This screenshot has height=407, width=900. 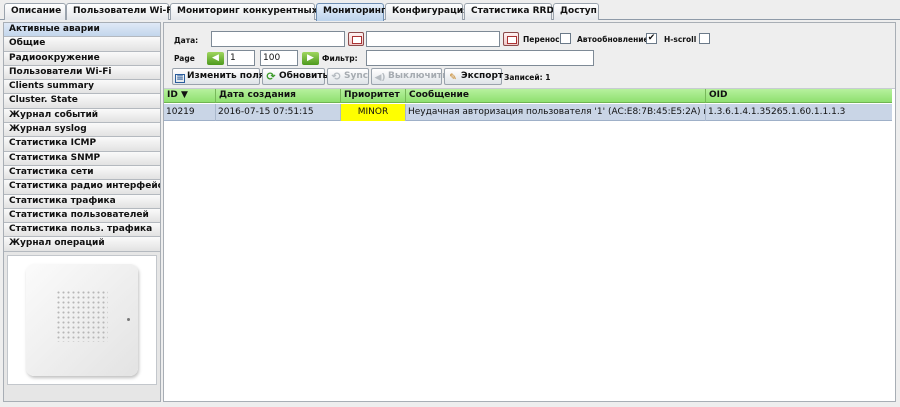 I want to click on mute-label: Выключить, so click(x=418, y=76).